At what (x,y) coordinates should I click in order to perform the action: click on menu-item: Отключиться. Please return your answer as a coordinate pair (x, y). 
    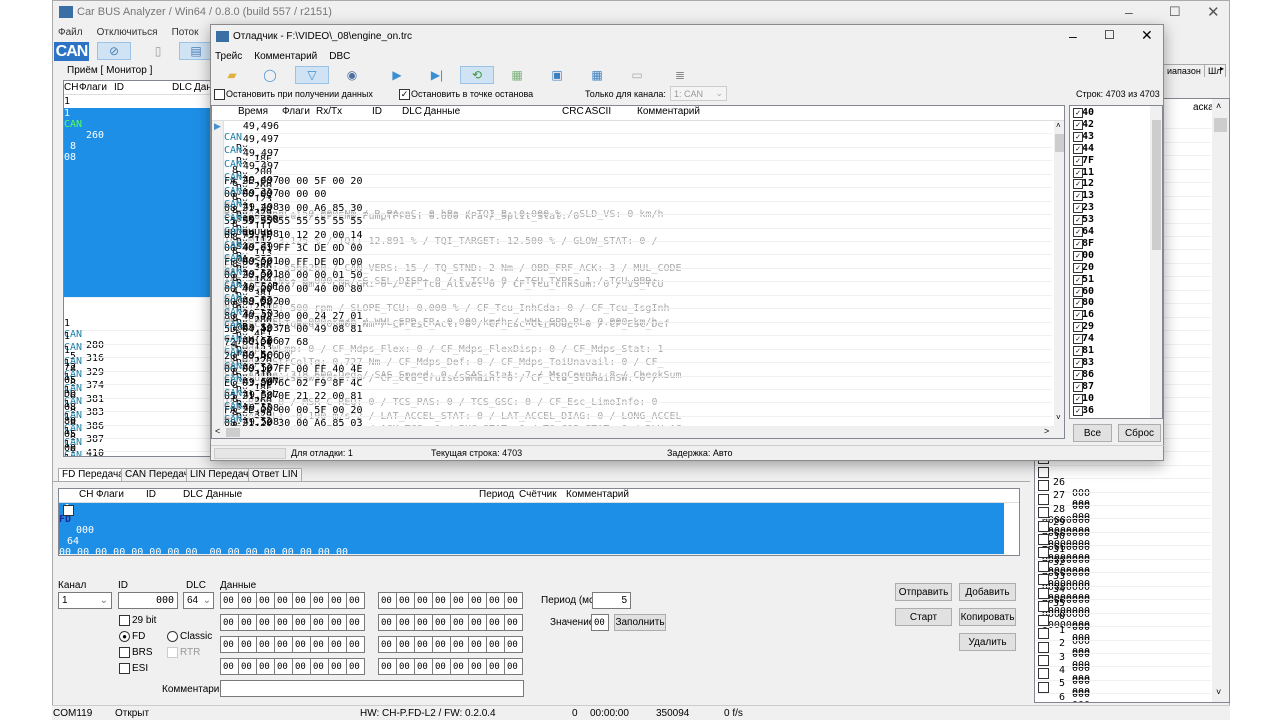
    Looking at the image, I should click on (127, 34).